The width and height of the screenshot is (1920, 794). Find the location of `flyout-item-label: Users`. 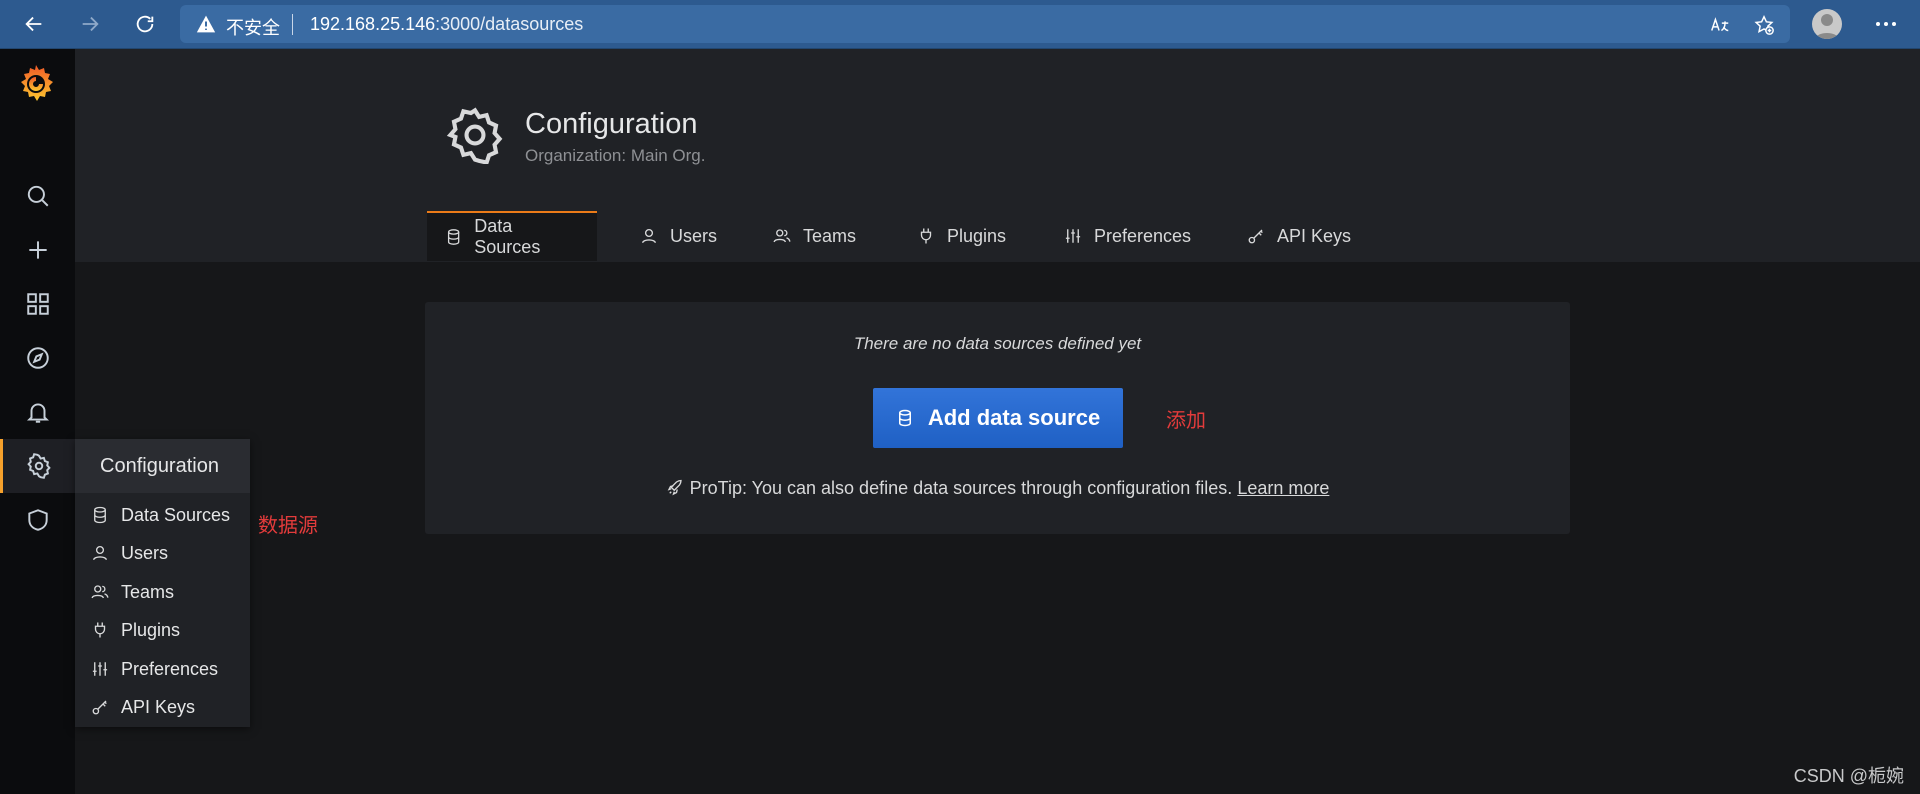

flyout-item-label: Users is located at coordinates (145, 552).